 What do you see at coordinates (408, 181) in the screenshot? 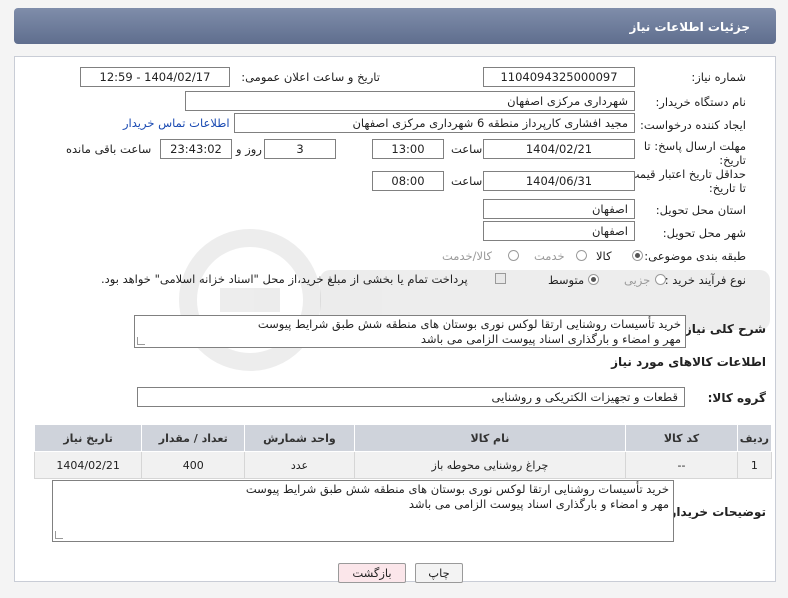
I see `price-time-field: 08:00` at bounding box center [408, 181].